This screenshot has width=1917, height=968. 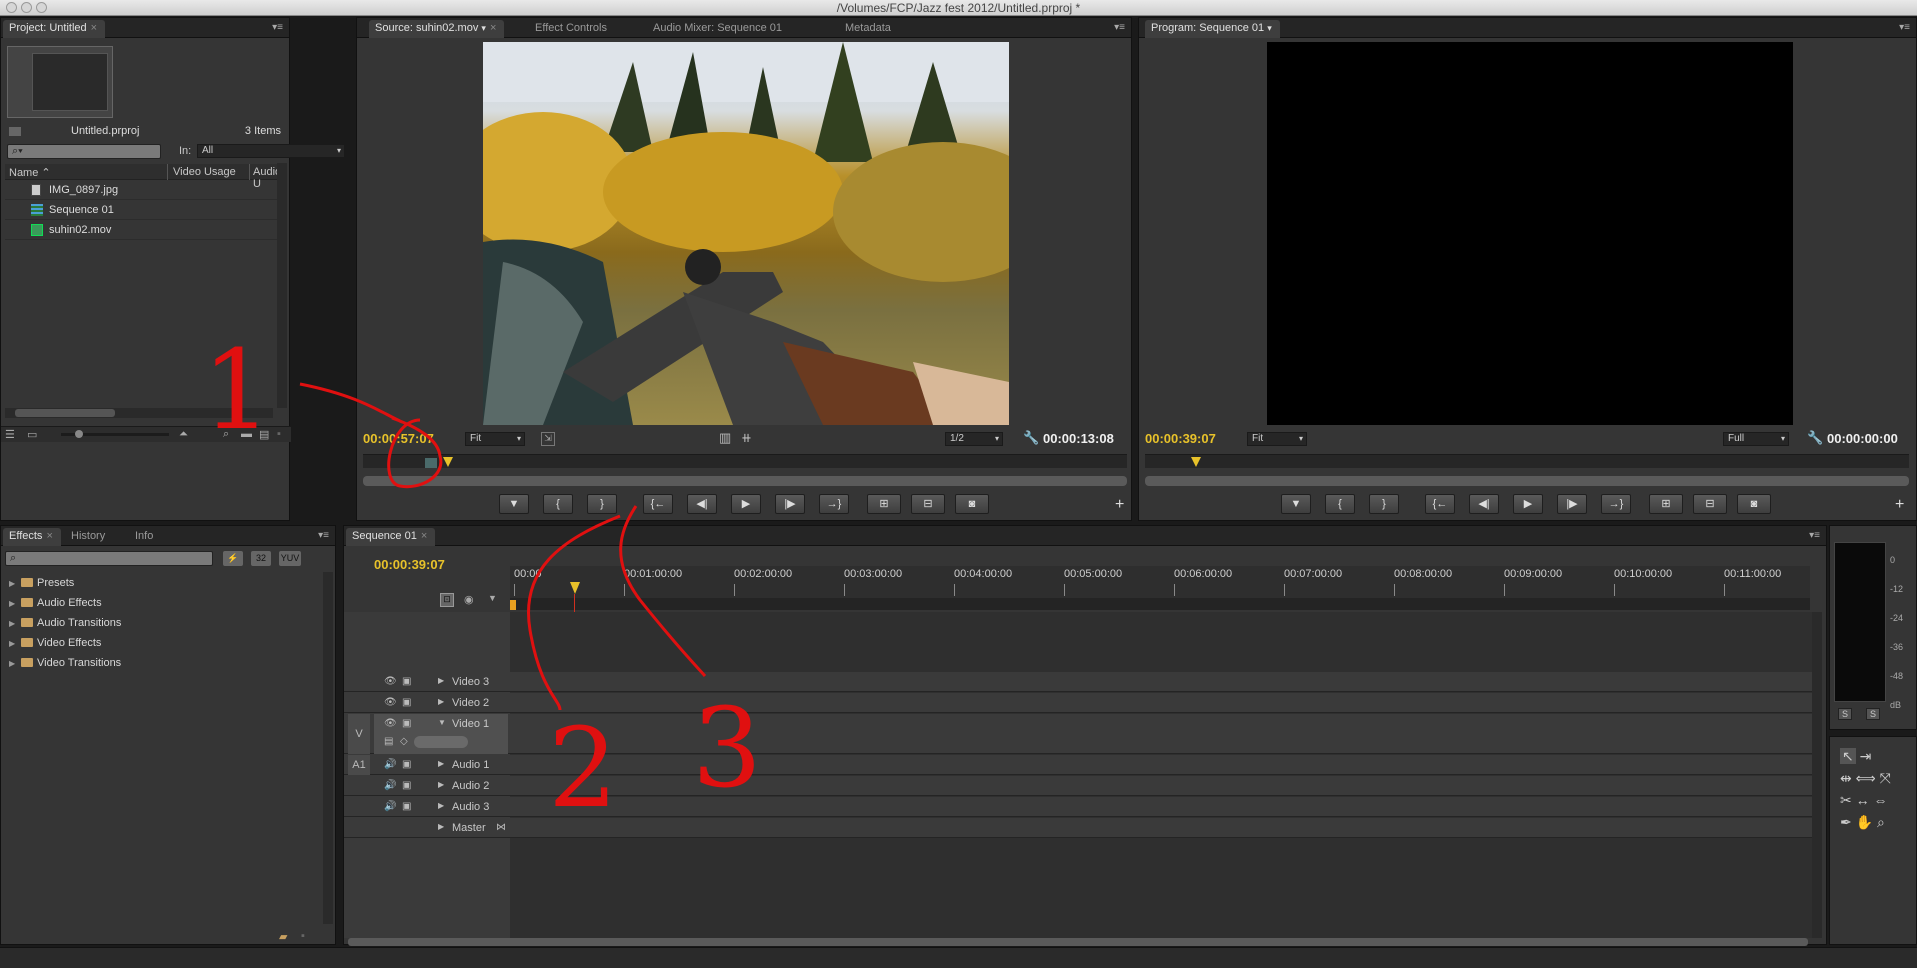 What do you see at coordinates (391, 537) in the screenshot?
I see `tab-sequence: Sequence 01 ×` at bounding box center [391, 537].